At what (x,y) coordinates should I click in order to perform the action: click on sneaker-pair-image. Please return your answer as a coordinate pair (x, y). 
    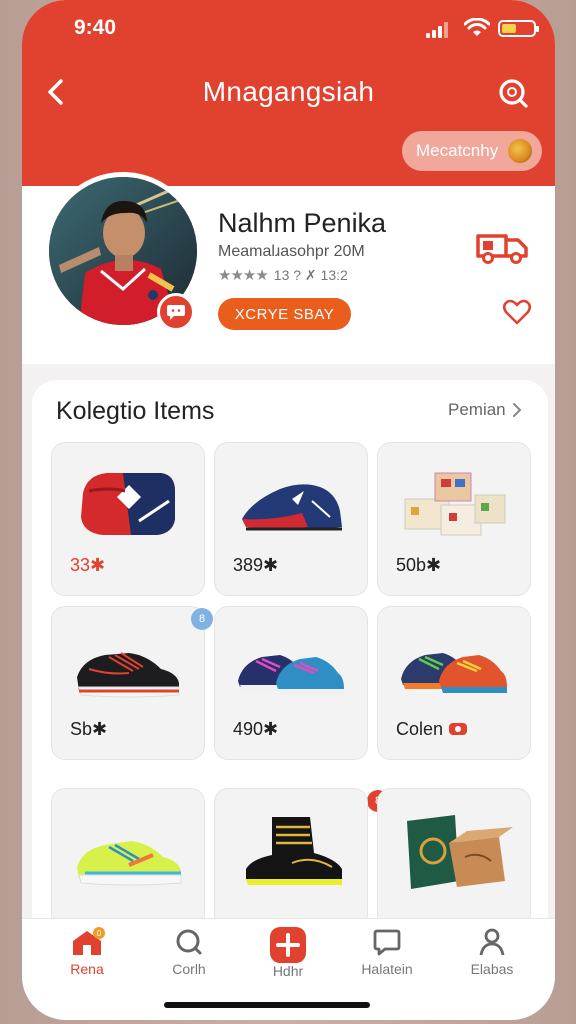
    Looking at the image, I should click on (291, 675).